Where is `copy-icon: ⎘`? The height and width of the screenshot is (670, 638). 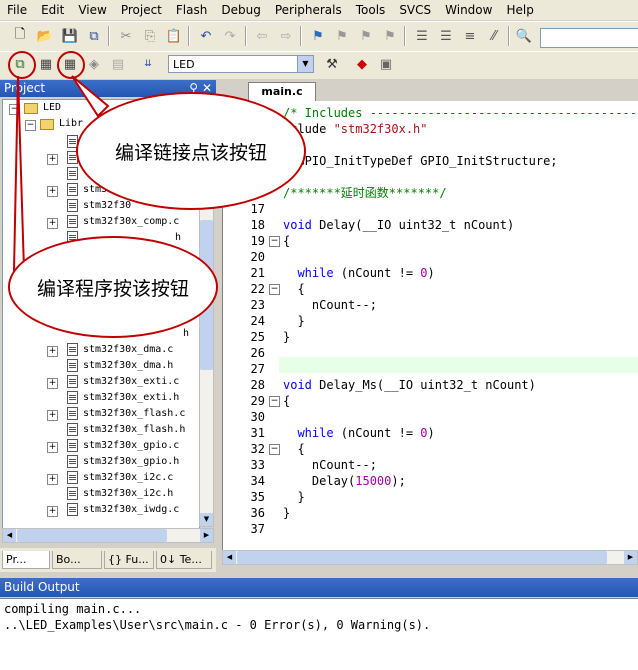 copy-icon: ⎘ is located at coordinates (150, 36).